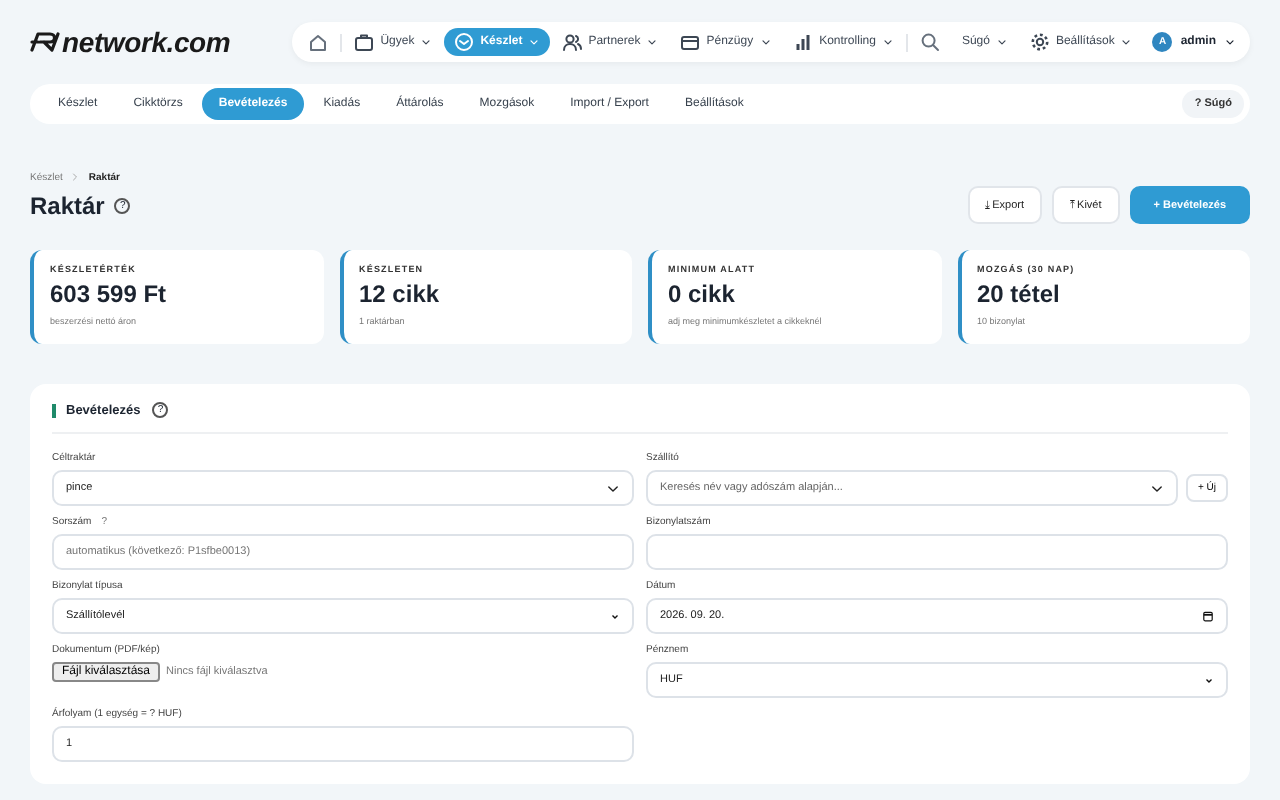 Image resolution: width=1280 pixels, height=800 pixels. What do you see at coordinates (1019, 294) in the screenshot?
I see `stat-value: 20 tétel` at bounding box center [1019, 294].